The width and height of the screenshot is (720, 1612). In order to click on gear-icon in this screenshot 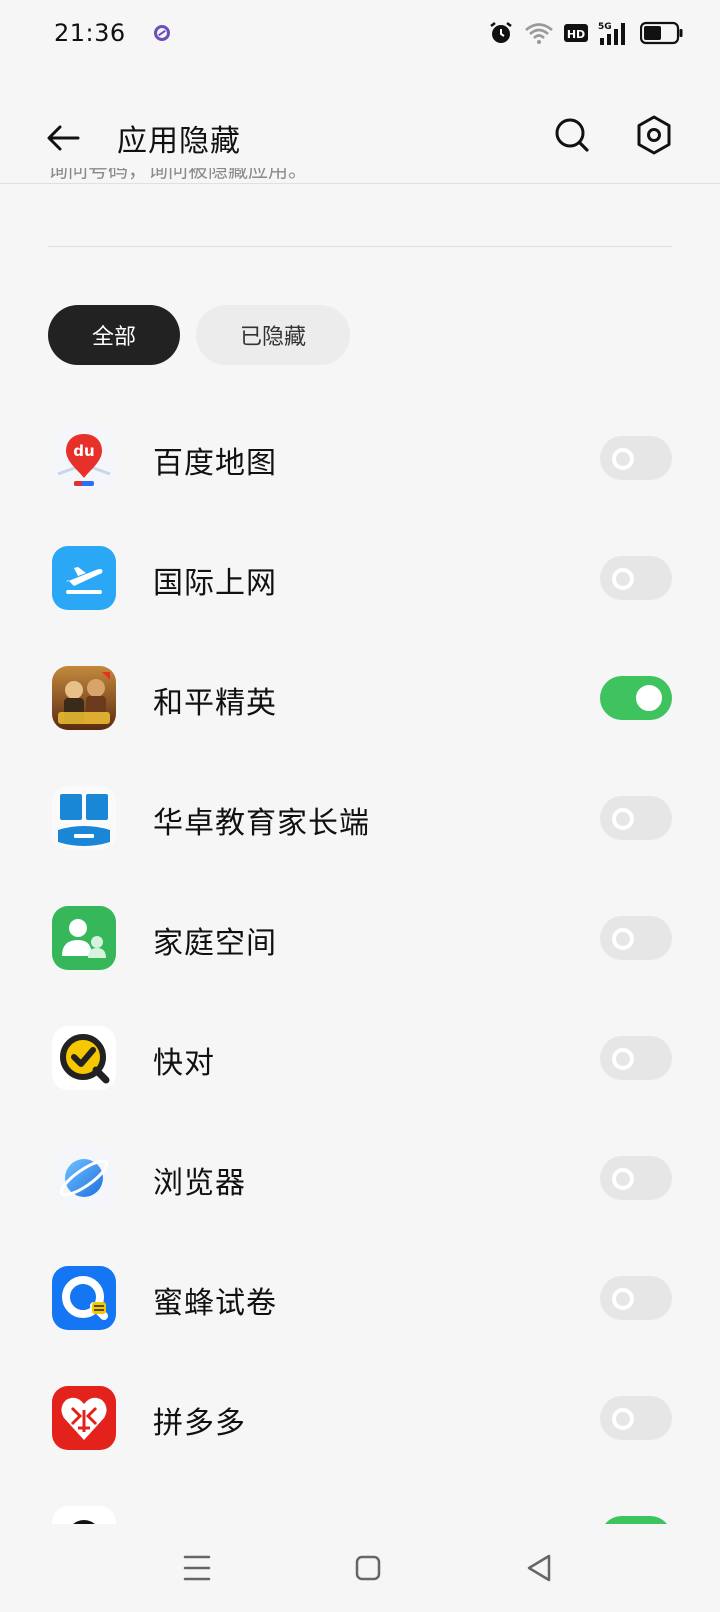, I will do `click(654, 135)`.